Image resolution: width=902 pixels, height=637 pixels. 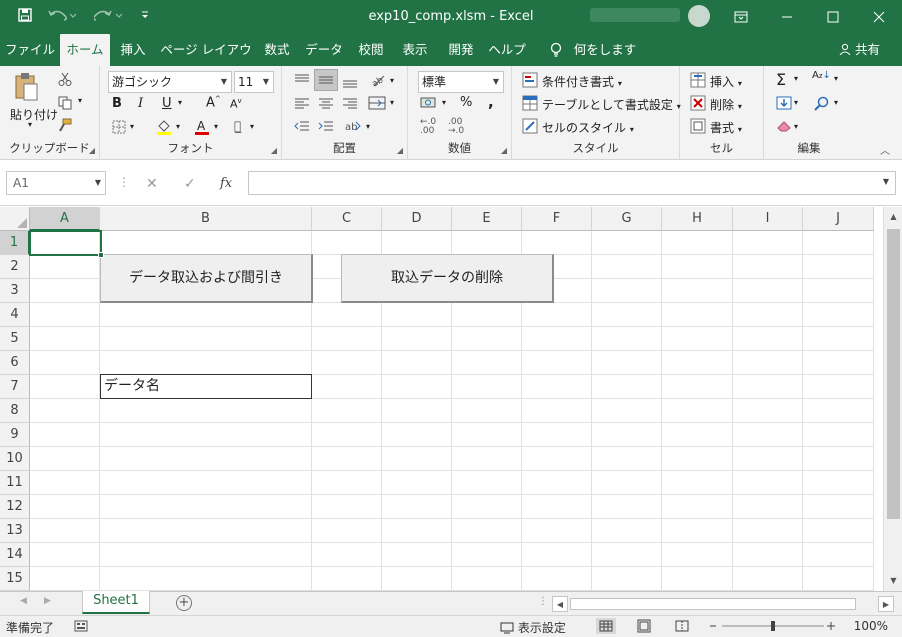 I want to click on add-sheet-icon: +, so click(x=184, y=603).